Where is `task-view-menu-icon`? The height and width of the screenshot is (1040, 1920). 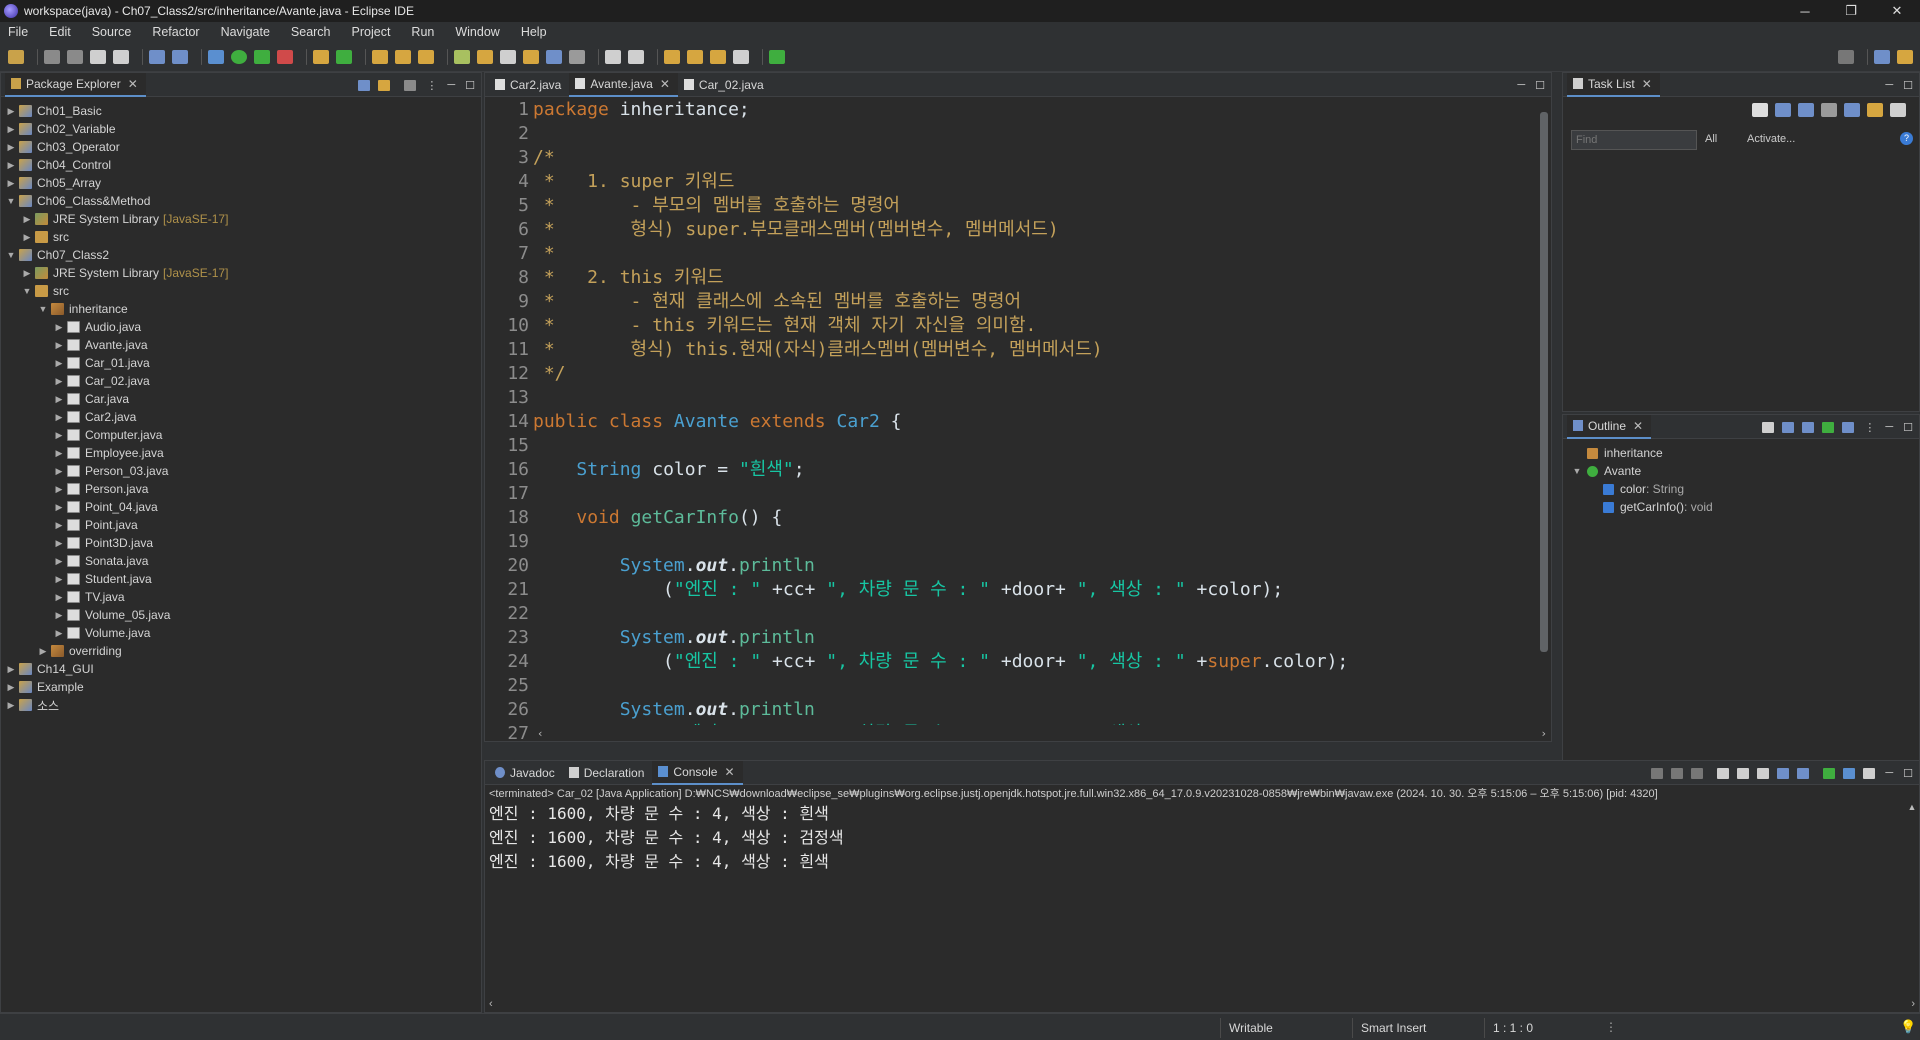 task-view-menu-icon is located at coordinates (1898, 110).